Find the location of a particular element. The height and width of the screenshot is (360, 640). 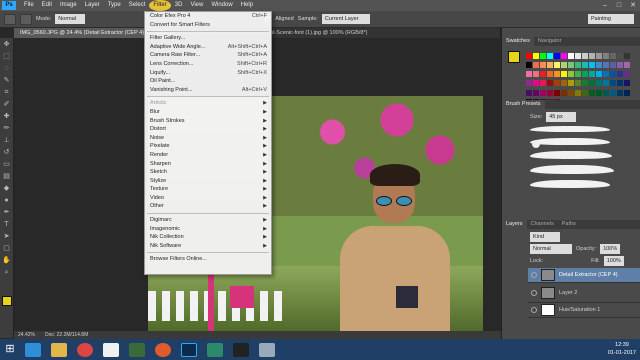

filter-menu-item: Sketch ▶ is located at coordinates (208, 172).